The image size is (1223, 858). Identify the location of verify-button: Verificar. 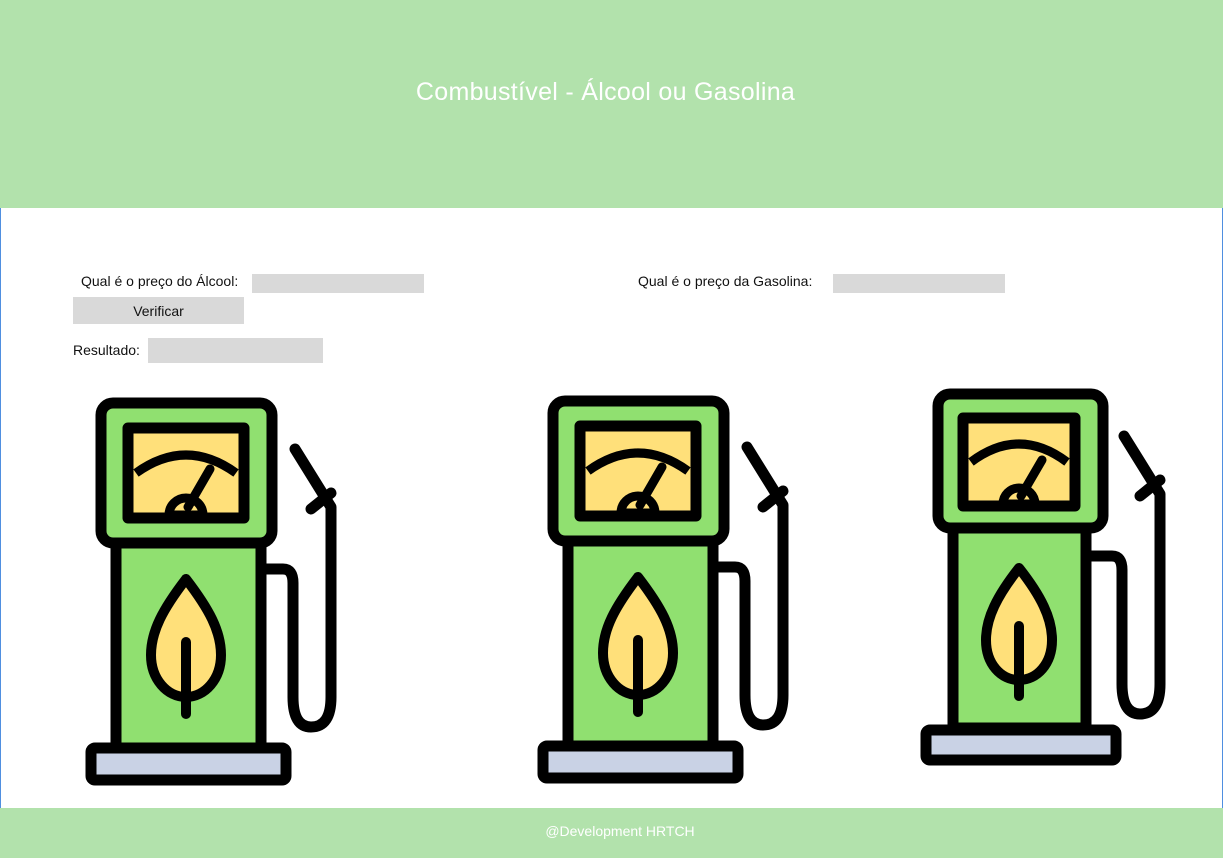
(158, 310).